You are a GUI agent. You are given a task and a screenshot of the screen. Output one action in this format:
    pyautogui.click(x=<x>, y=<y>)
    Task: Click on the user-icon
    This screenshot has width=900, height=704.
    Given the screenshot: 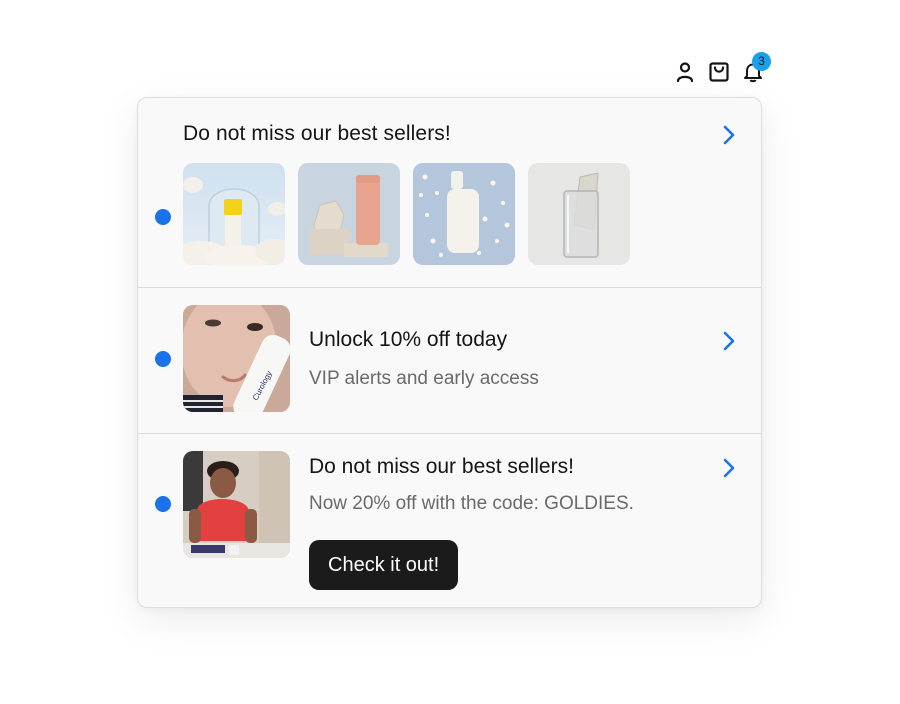 What is the action you would take?
    pyautogui.click(x=685, y=72)
    